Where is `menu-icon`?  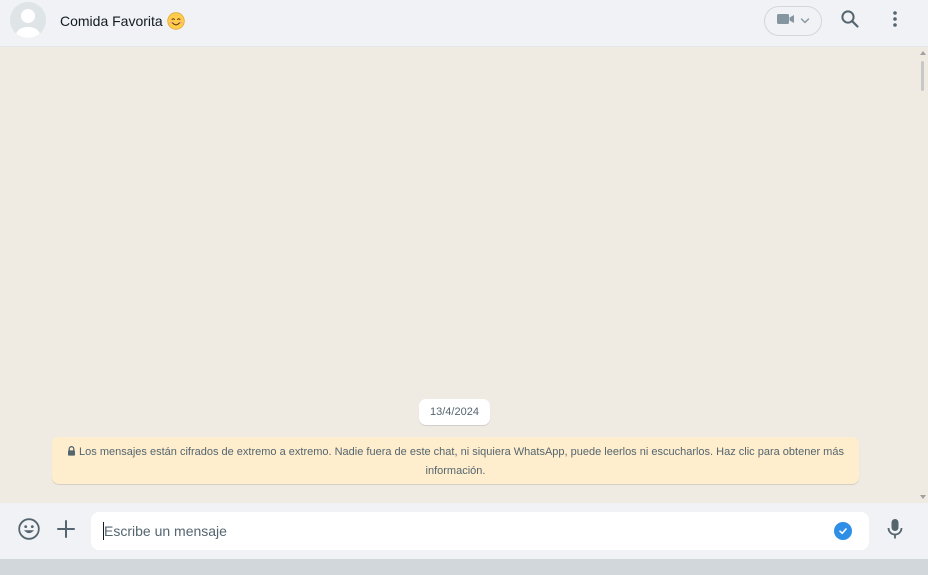
menu-icon is located at coordinates (895, 21).